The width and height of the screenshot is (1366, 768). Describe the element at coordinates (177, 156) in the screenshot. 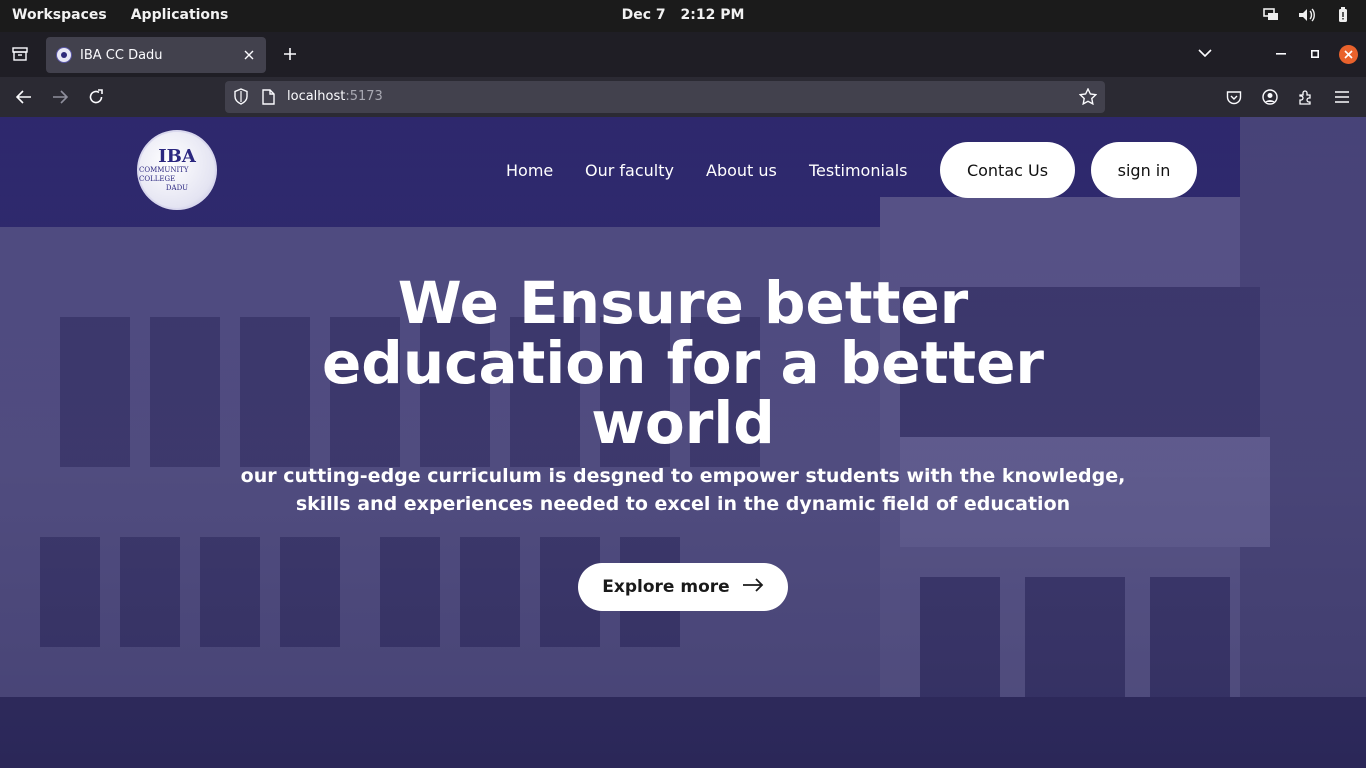

I see `logo-text-main: IBA` at that location.